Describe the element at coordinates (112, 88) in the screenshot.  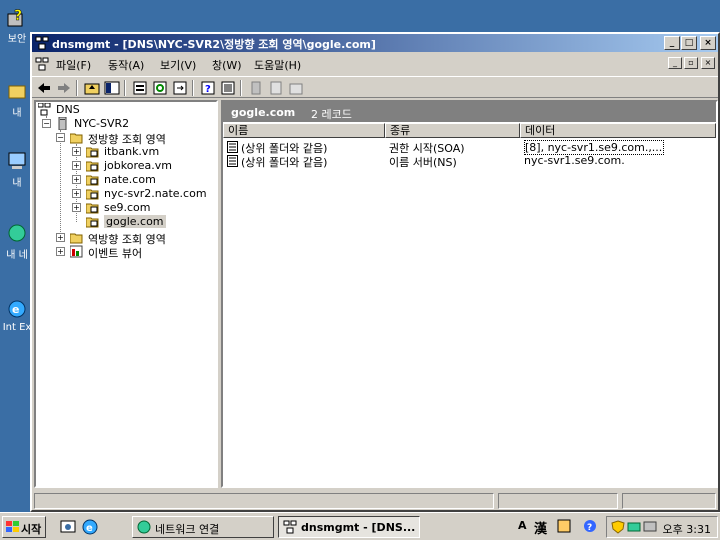
I see `show-tree-icon` at that location.